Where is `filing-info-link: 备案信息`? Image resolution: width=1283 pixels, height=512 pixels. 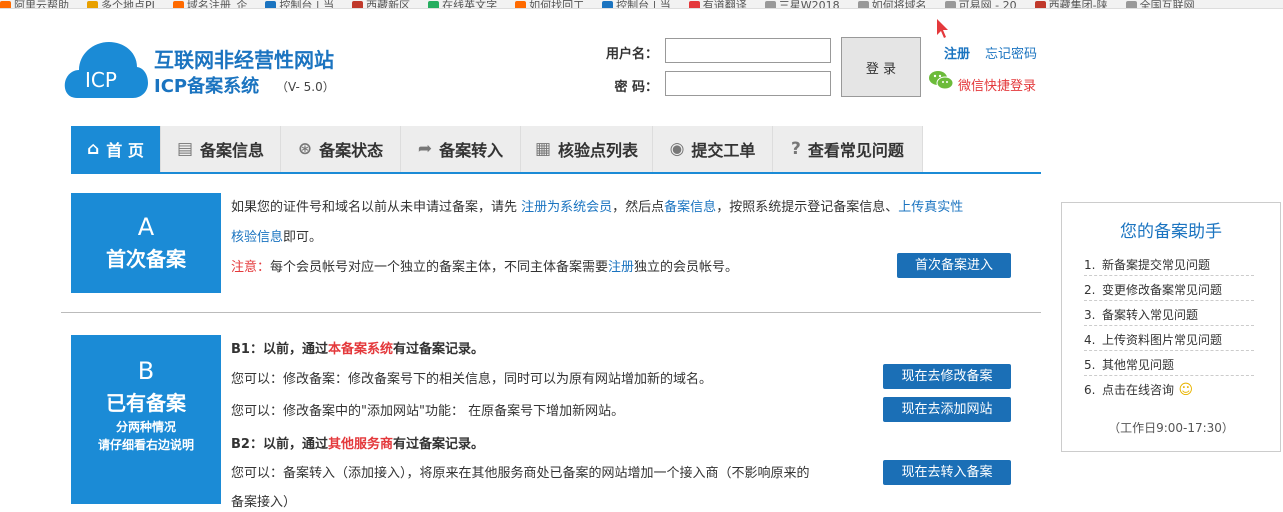 filing-info-link: 备案信息 is located at coordinates (690, 207).